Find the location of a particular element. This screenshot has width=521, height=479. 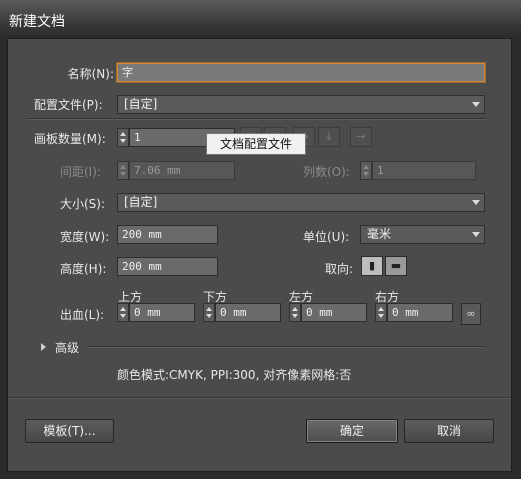

footer-divider is located at coordinates (259, 398).